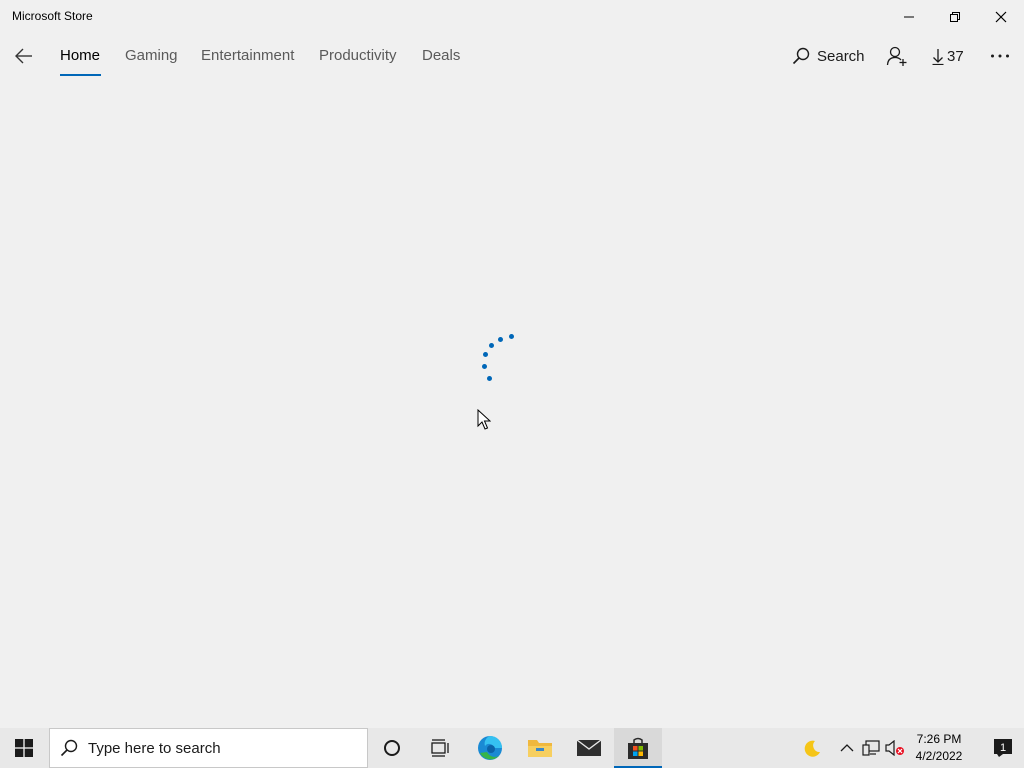 The width and height of the screenshot is (1024, 768). I want to click on mail-icon, so click(589, 747).